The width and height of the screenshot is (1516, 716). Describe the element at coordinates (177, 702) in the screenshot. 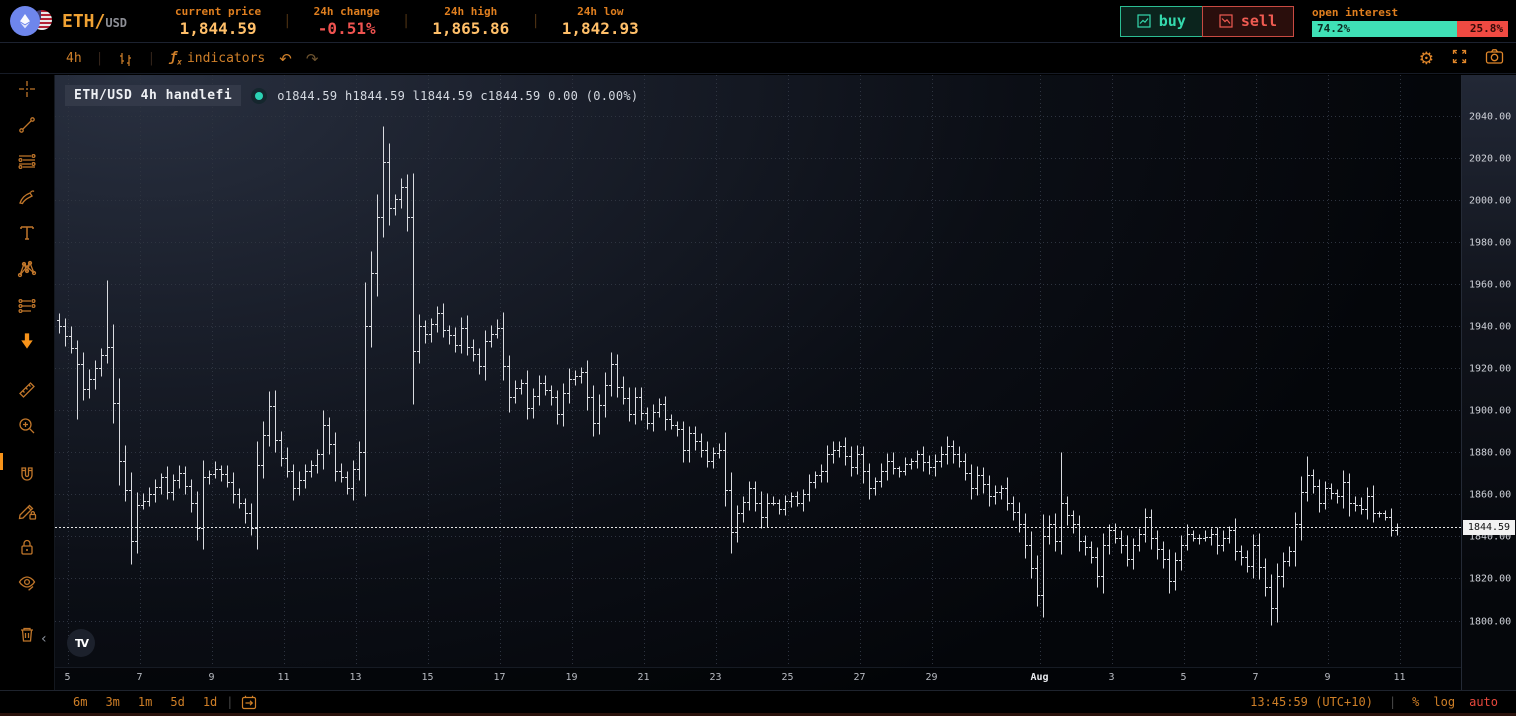

I see `range-button-5d: 5d` at that location.